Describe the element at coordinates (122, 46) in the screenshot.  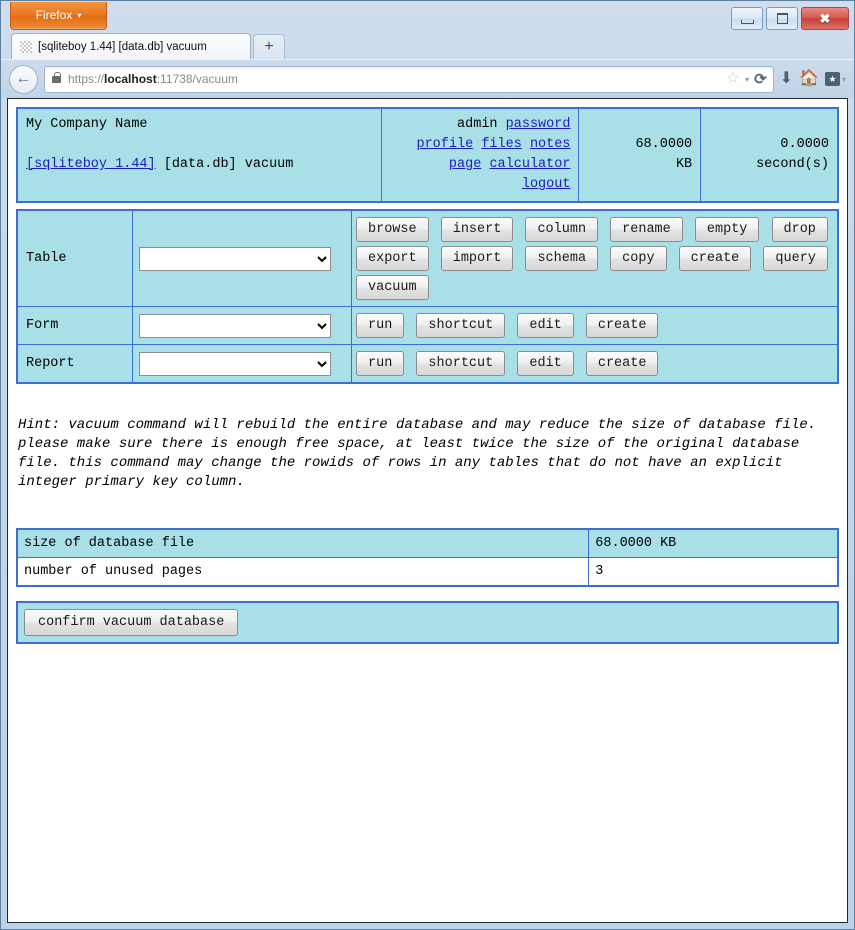
I see `tab-title: [sqliteboy 1.44] [data.db] vacuum` at that location.